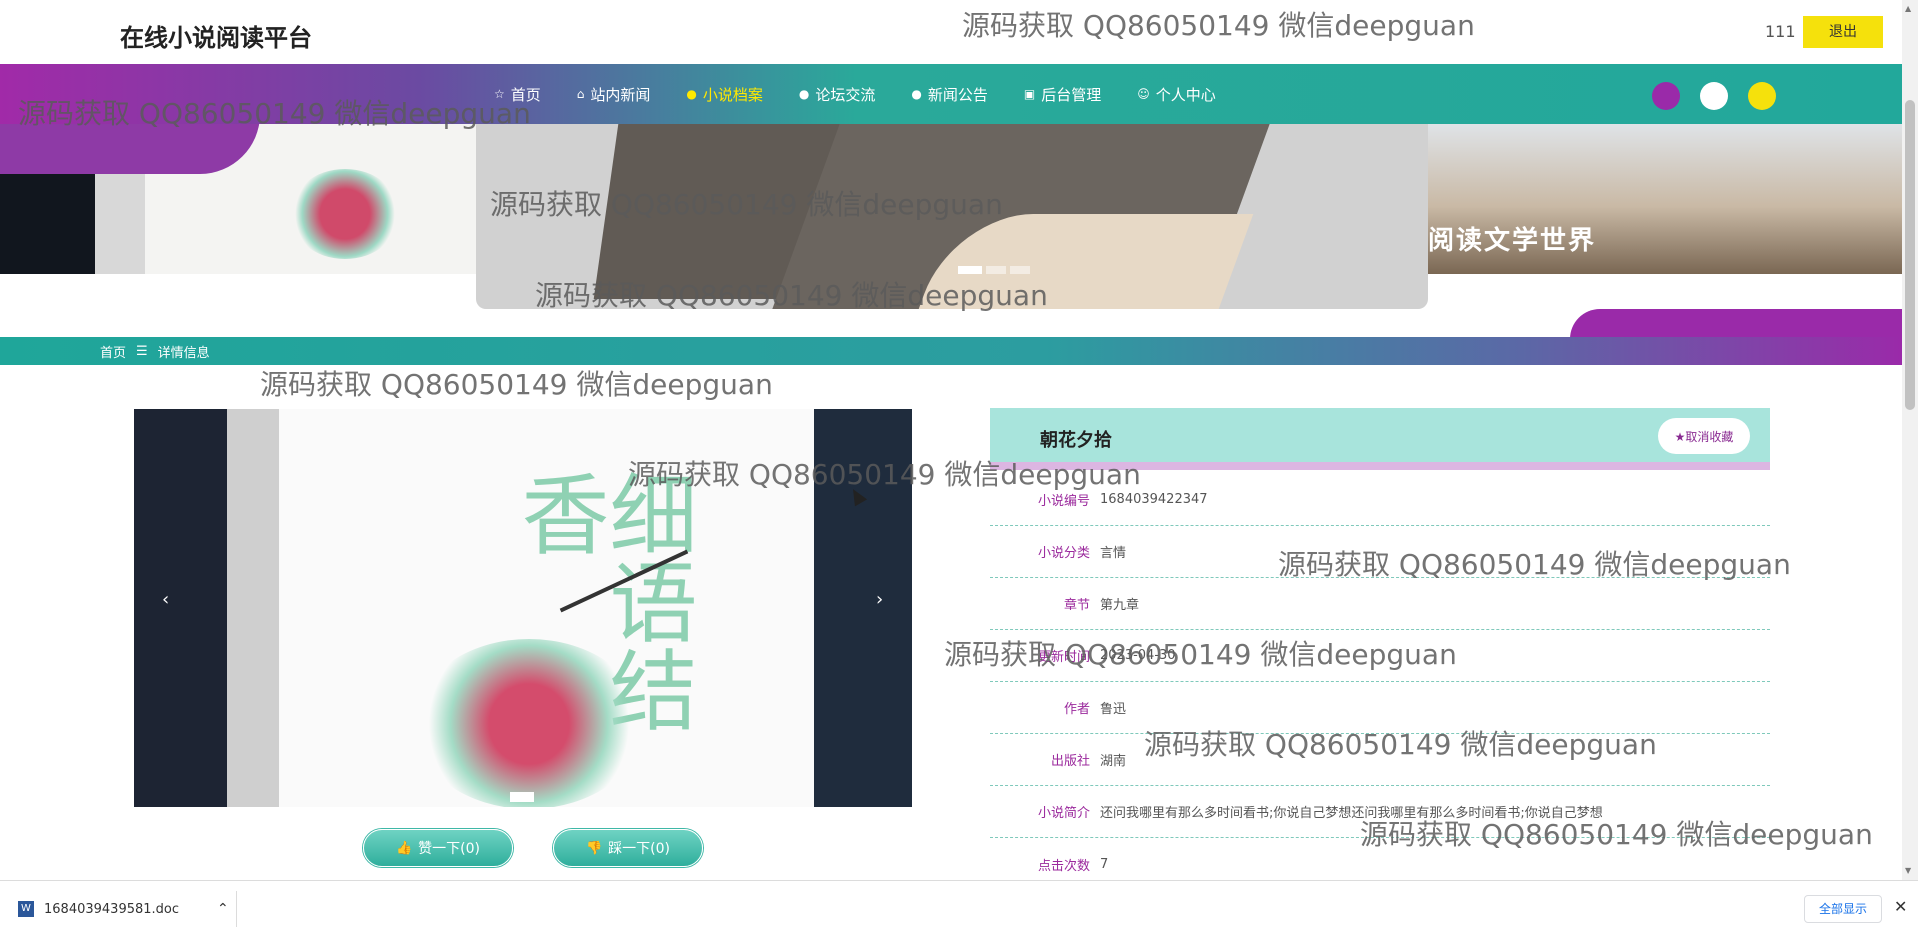  What do you see at coordinates (1704, 436) in the screenshot?
I see `unfavorite-button: ★取消收藏` at bounding box center [1704, 436].